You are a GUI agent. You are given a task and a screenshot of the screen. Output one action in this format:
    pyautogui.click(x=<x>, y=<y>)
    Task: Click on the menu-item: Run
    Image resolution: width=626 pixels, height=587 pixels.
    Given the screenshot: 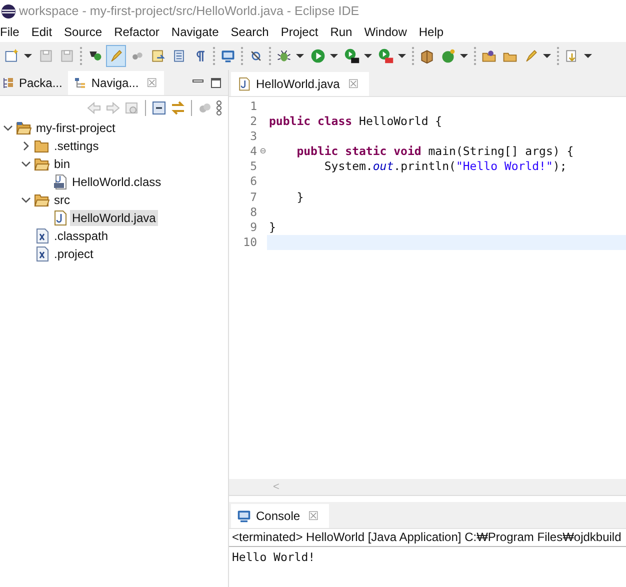 What is the action you would take?
    pyautogui.click(x=341, y=32)
    